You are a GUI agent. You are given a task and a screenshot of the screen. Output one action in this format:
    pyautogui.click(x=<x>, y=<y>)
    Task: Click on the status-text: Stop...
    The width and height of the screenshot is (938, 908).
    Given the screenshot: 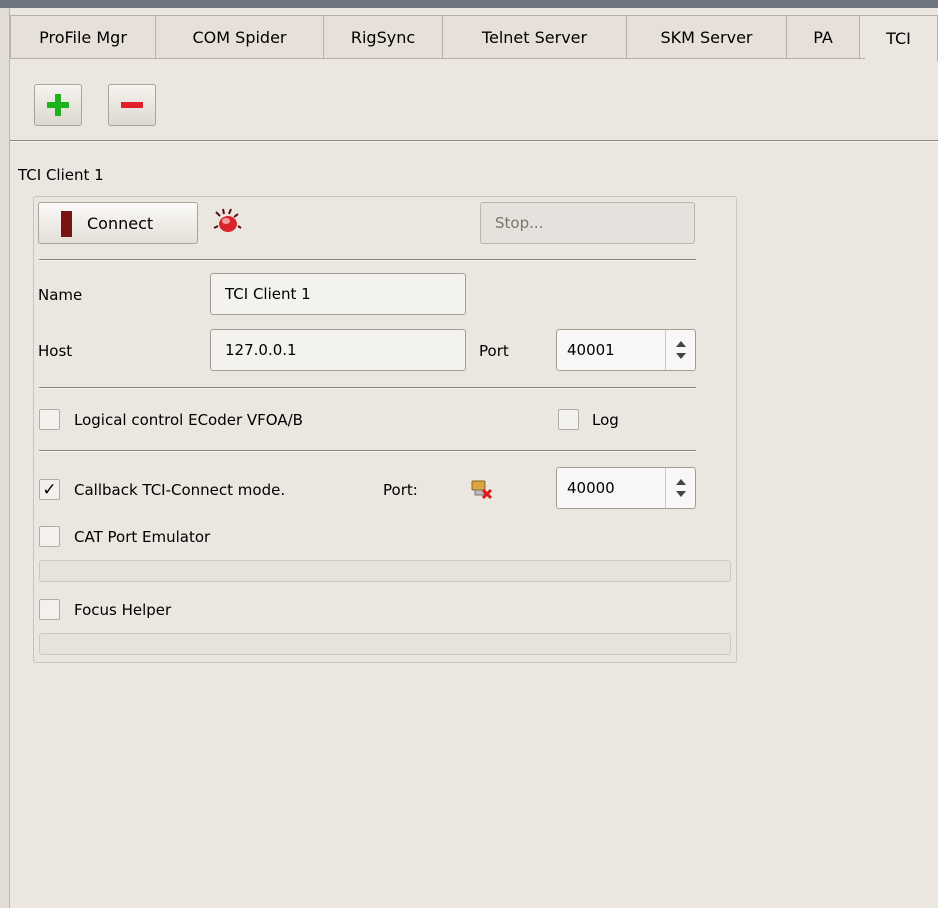 What is the action you would take?
    pyautogui.click(x=519, y=223)
    